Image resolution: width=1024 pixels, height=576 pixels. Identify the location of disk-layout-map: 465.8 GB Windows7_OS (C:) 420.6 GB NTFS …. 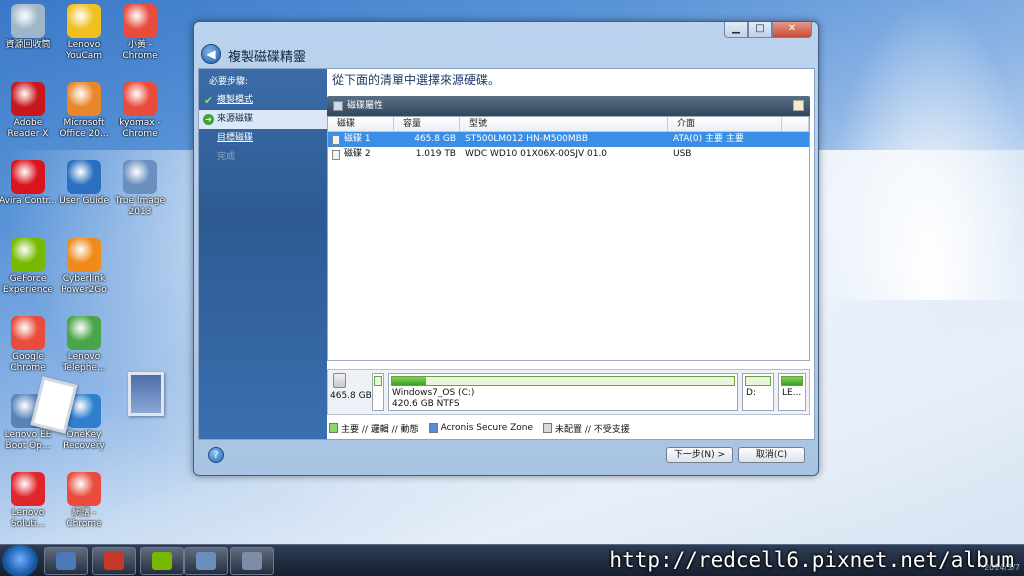
(568, 392).